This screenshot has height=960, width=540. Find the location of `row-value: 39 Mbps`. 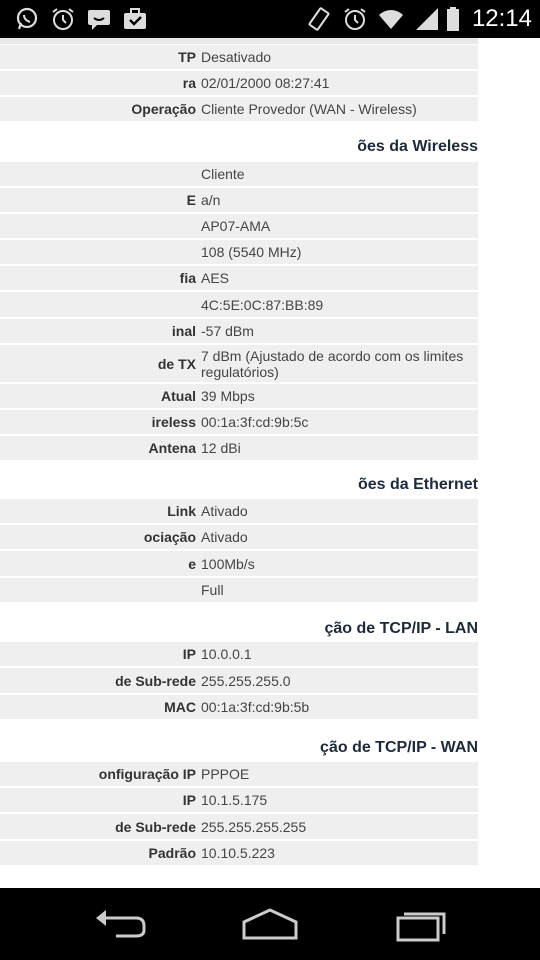

row-value: 39 Mbps is located at coordinates (228, 396).